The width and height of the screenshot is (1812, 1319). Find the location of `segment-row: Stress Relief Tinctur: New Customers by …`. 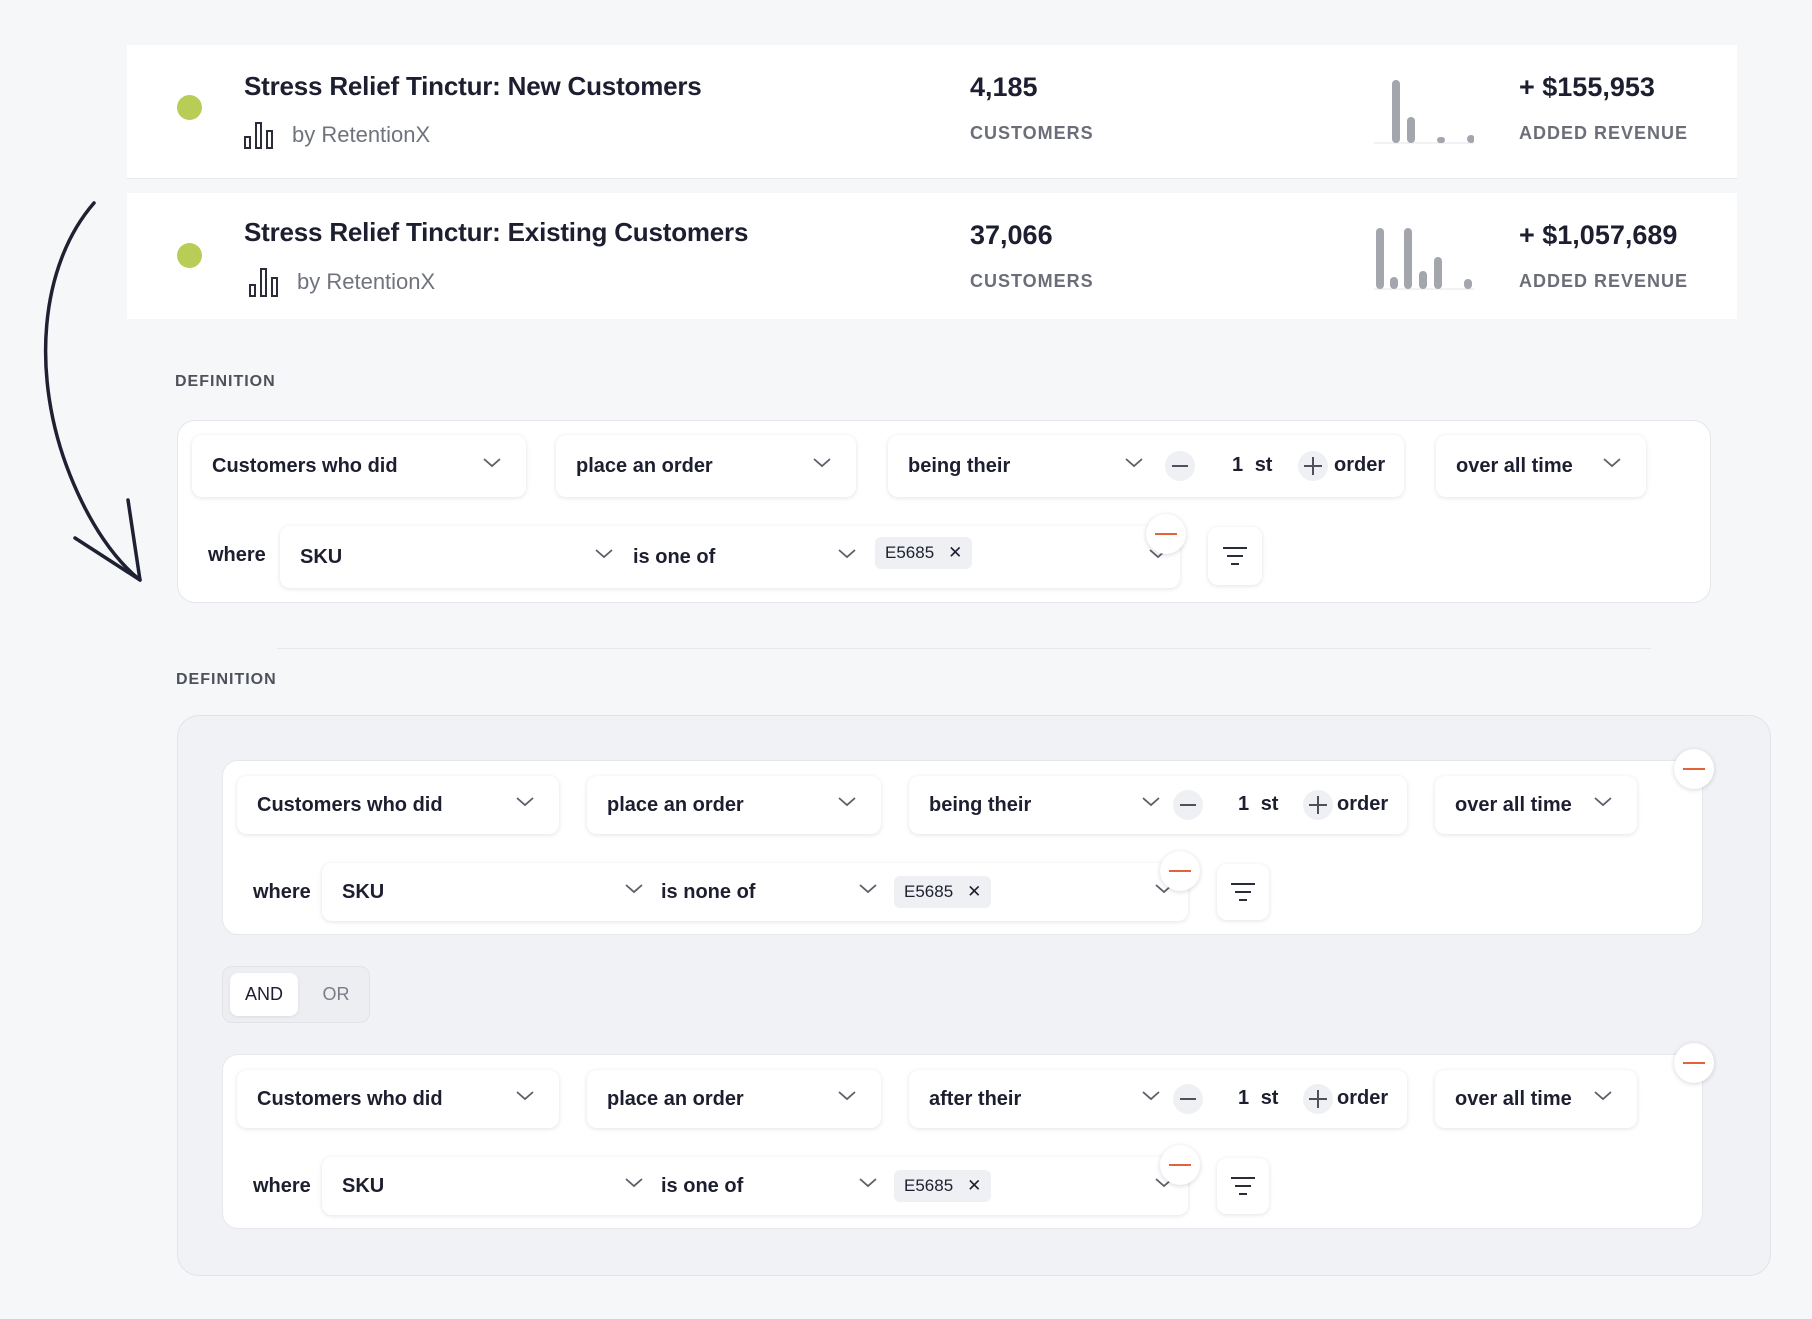

segment-row: Stress Relief Tinctur: New Customers by … is located at coordinates (932, 112).